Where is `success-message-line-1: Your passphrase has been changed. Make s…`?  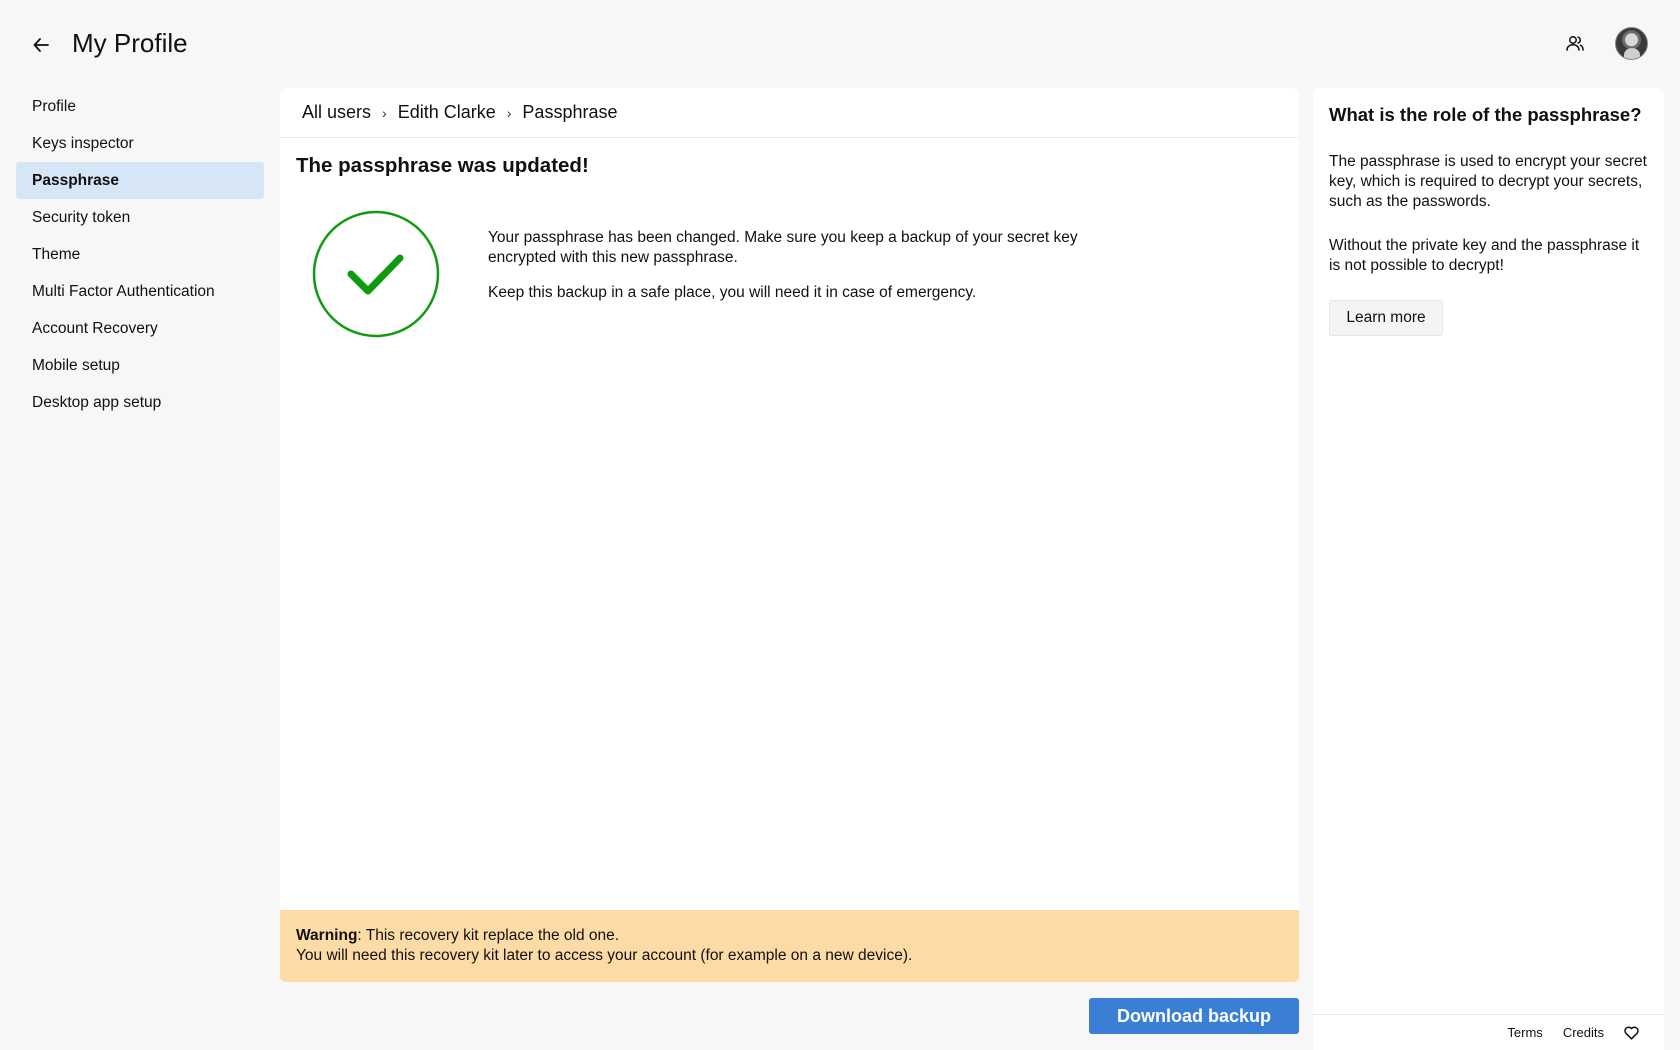 success-message-line-1: Your passphrase has been changed. Make s… is located at coordinates (783, 247).